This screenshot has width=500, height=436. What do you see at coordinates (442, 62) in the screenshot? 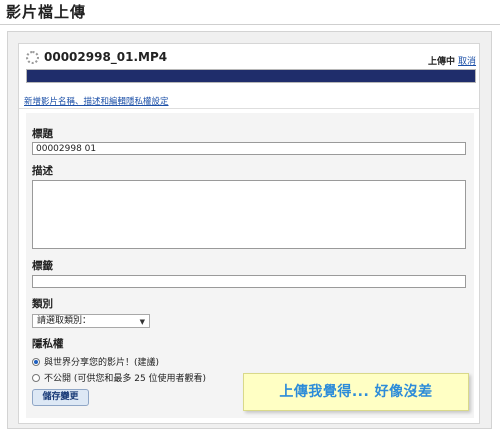
I see `upload-status: 上傳中` at bounding box center [442, 62].